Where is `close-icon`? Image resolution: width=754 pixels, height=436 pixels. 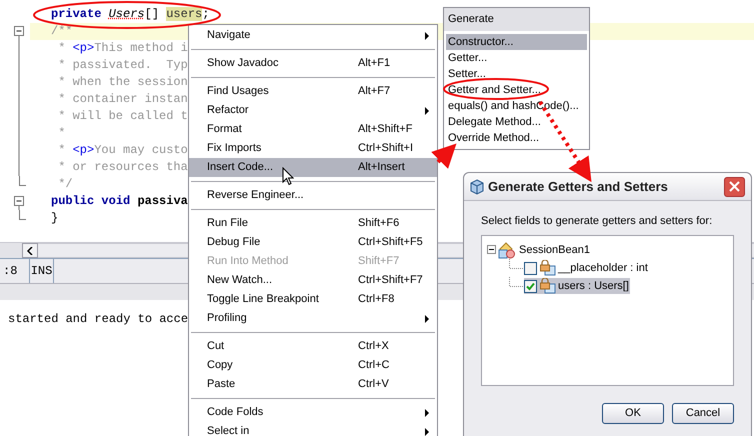 close-icon is located at coordinates (734, 186).